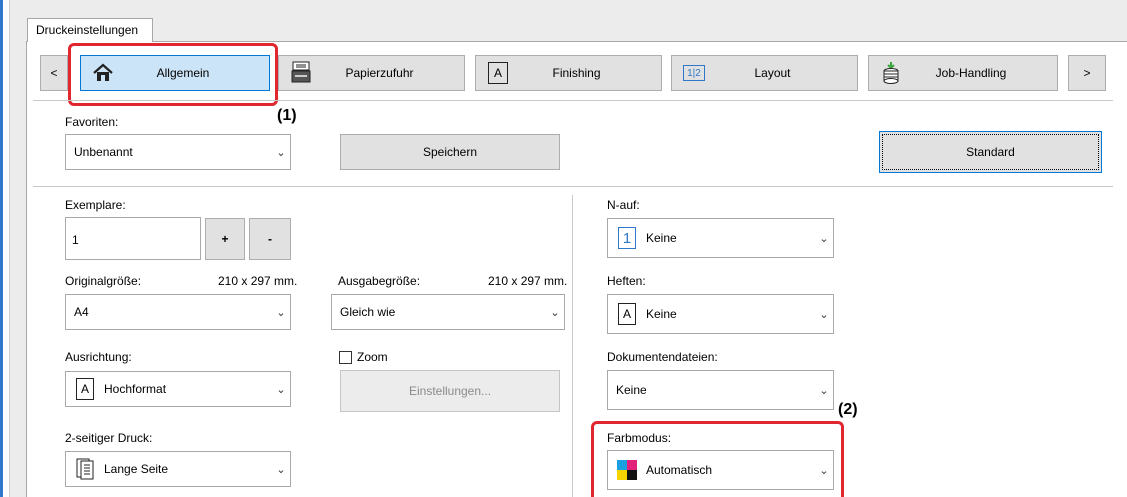 The width and height of the screenshot is (1127, 497). What do you see at coordinates (133, 238) in the screenshot?
I see `copies-input: 1` at bounding box center [133, 238].